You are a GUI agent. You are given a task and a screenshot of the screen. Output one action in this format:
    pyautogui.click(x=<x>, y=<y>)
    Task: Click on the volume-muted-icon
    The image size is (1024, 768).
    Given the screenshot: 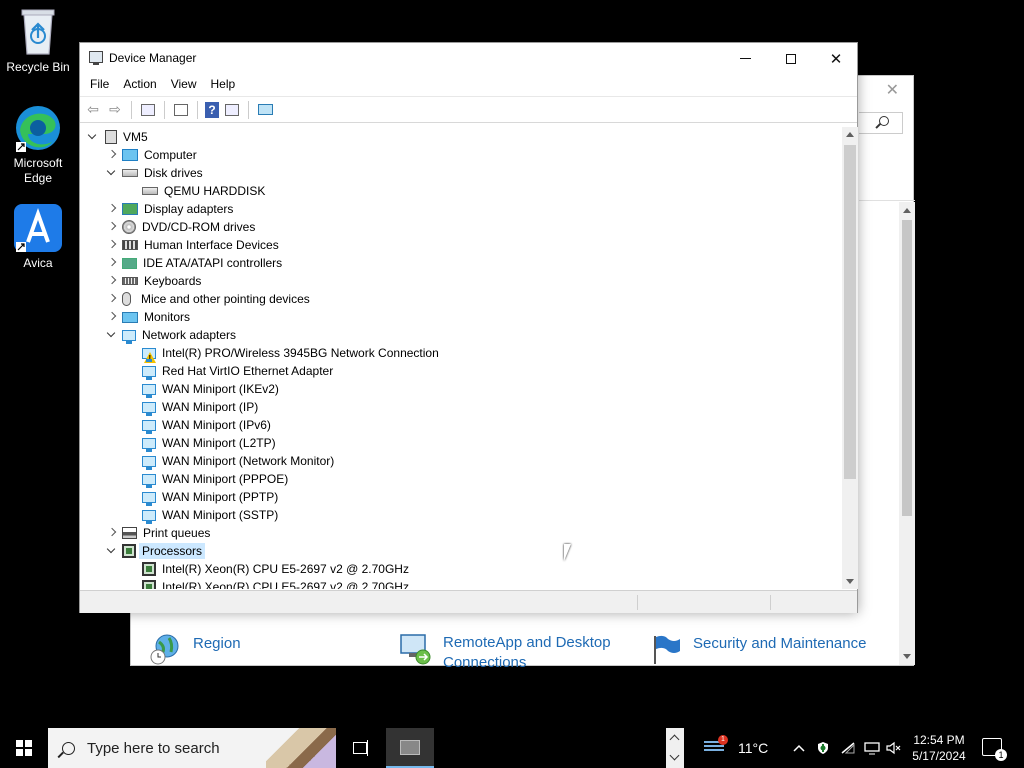 What is the action you would take?
    pyautogui.click(x=893, y=748)
    